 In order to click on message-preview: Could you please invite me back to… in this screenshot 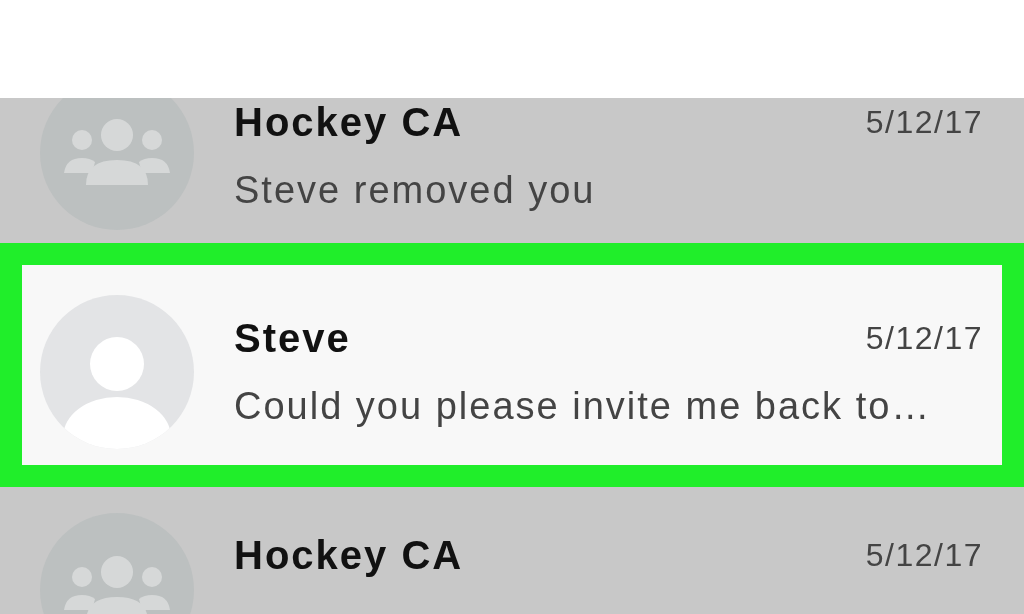, I will do `click(583, 406)`.